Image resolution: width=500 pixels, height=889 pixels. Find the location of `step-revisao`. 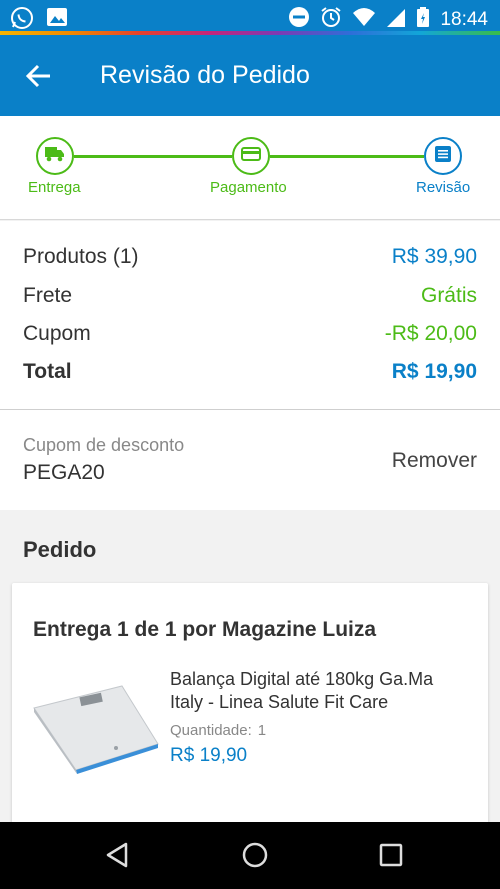

step-revisao is located at coordinates (443, 156).